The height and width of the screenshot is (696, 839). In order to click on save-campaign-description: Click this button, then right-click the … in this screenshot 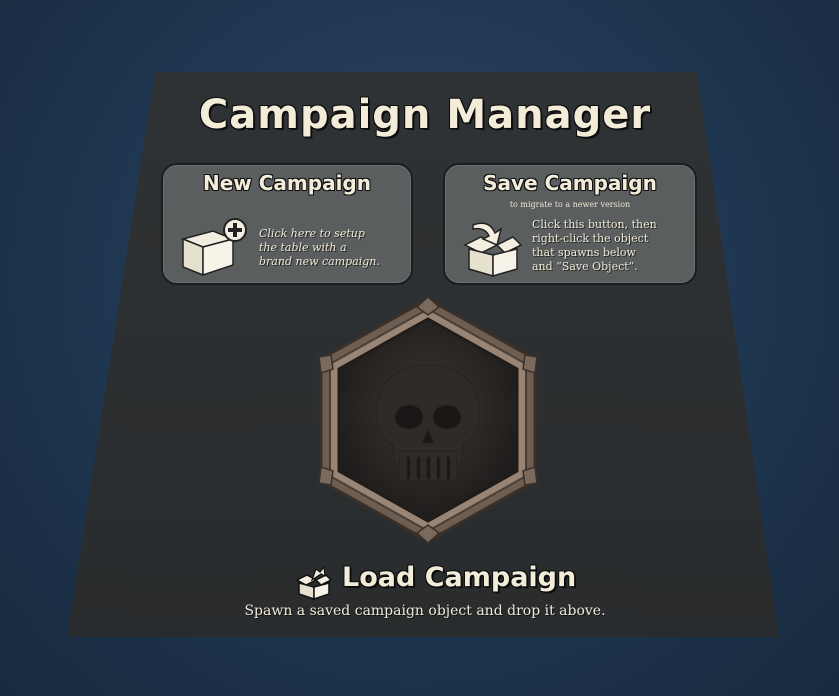, I will do `click(594, 246)`.